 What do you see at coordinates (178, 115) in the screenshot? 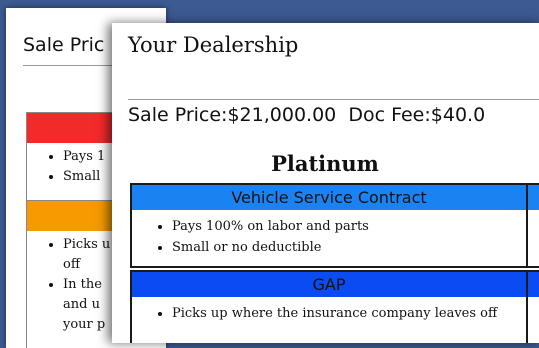
I see `sale-price-label: Sale Price:` at bounding box center [178, 115].